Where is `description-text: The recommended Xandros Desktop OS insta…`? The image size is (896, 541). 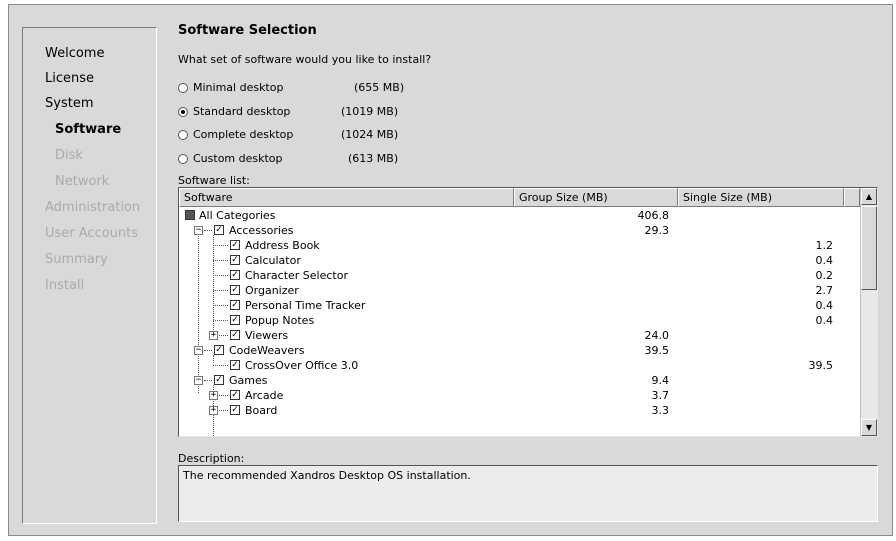 description-text: The recommended Xandros Desktop OS insta… is located at coordinates (327, 475).